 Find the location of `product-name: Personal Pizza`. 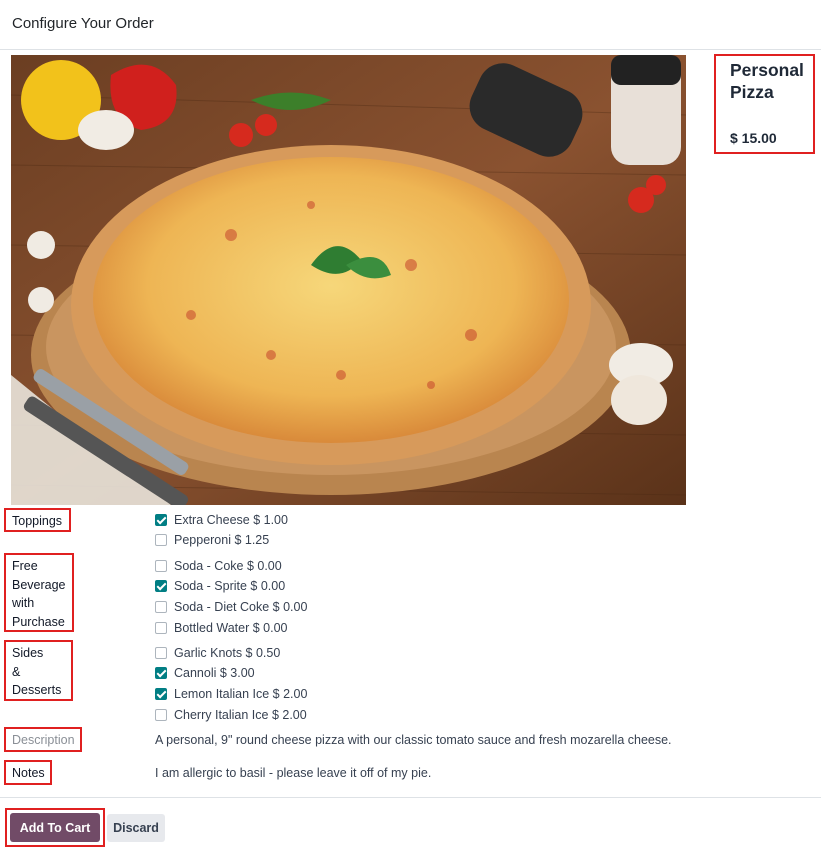

product-name: Personal Pizza is located at coordinates (767, 81).